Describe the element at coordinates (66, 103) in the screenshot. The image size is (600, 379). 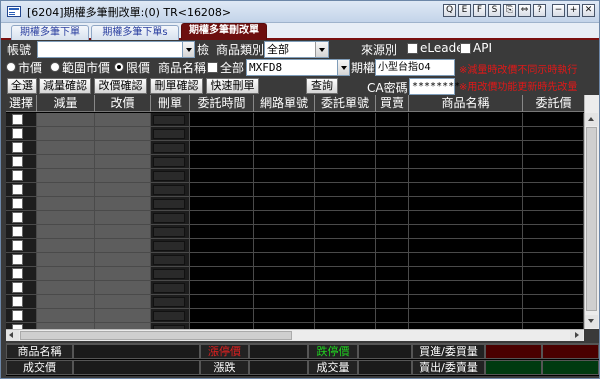
I see `col-reduce: 減量` at that location.